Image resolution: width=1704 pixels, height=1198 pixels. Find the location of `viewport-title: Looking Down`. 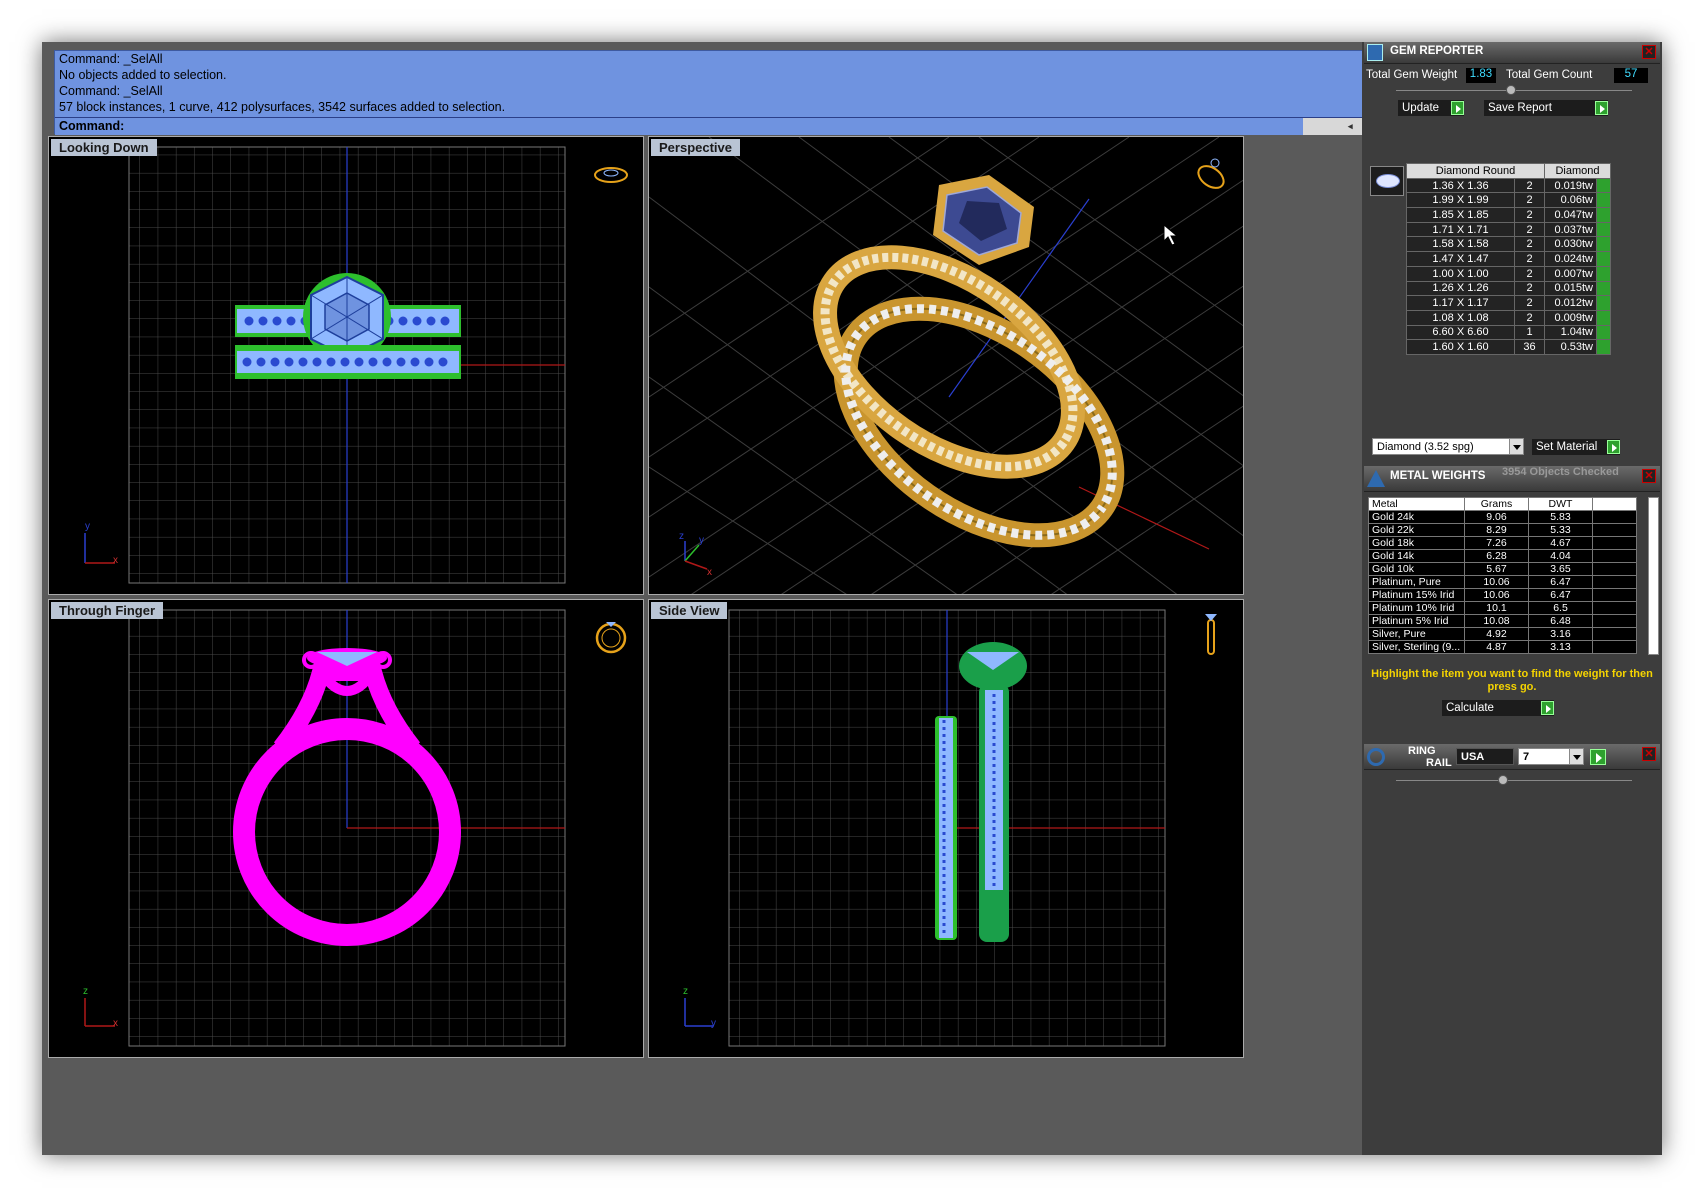

viewport-title: Looking Down is located at coordinates (104, 147).